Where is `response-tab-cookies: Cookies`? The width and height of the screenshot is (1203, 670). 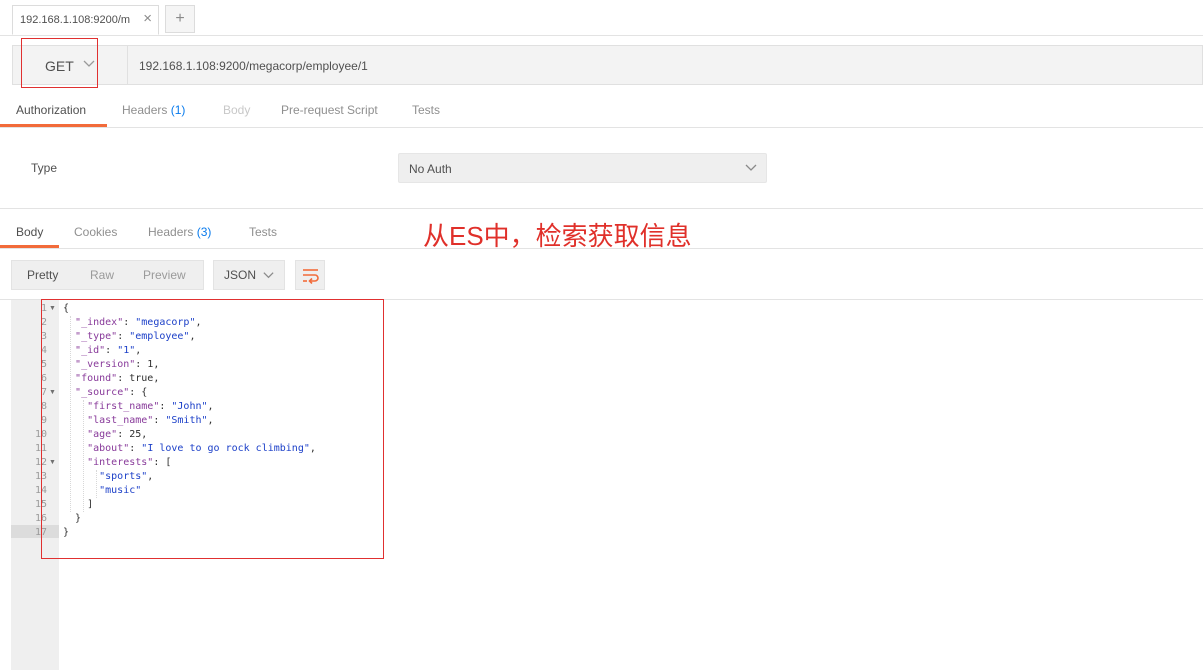
response-tab-cookies: Cookies is located at coordinates (95, 232).